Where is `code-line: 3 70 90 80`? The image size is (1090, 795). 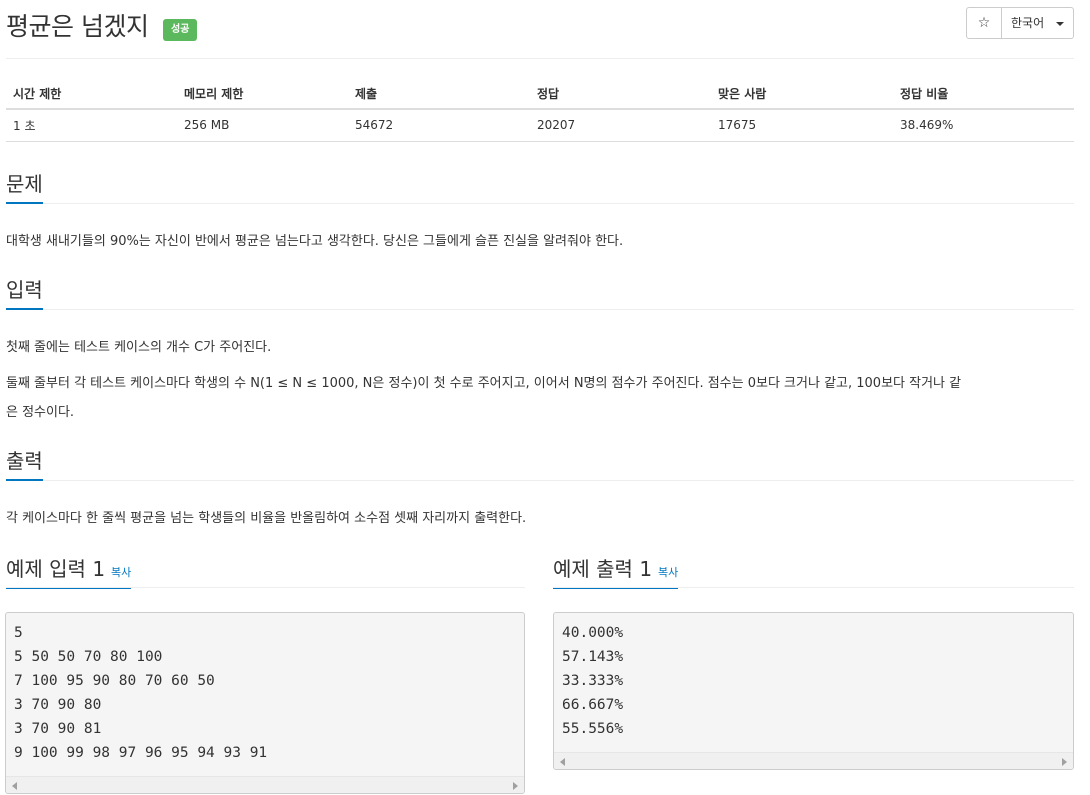 code-line: 3 70 90 80 is located at coordinates (58, 705).